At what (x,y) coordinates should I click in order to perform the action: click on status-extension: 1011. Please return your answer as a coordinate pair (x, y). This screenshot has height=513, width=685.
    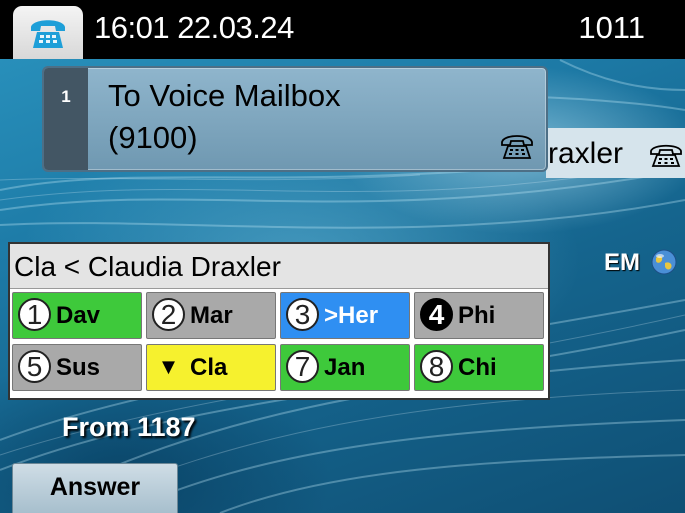
    Looking at the image, I should click on (611, 27).